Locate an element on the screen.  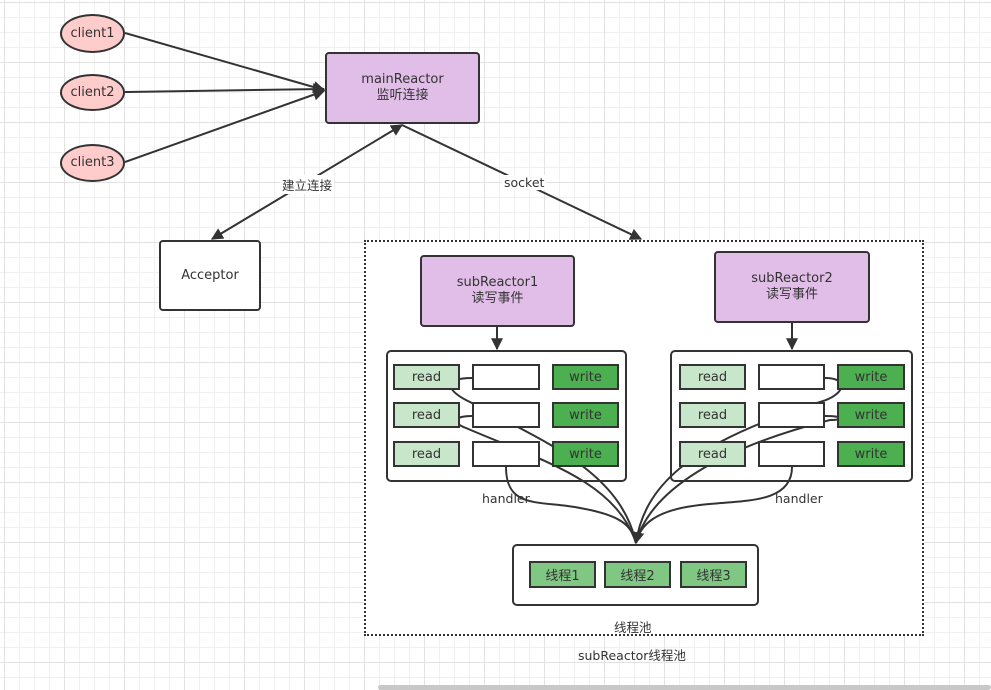
main-reactor-node: mainReactor 监听连接 is located at coordinates (402, 88).